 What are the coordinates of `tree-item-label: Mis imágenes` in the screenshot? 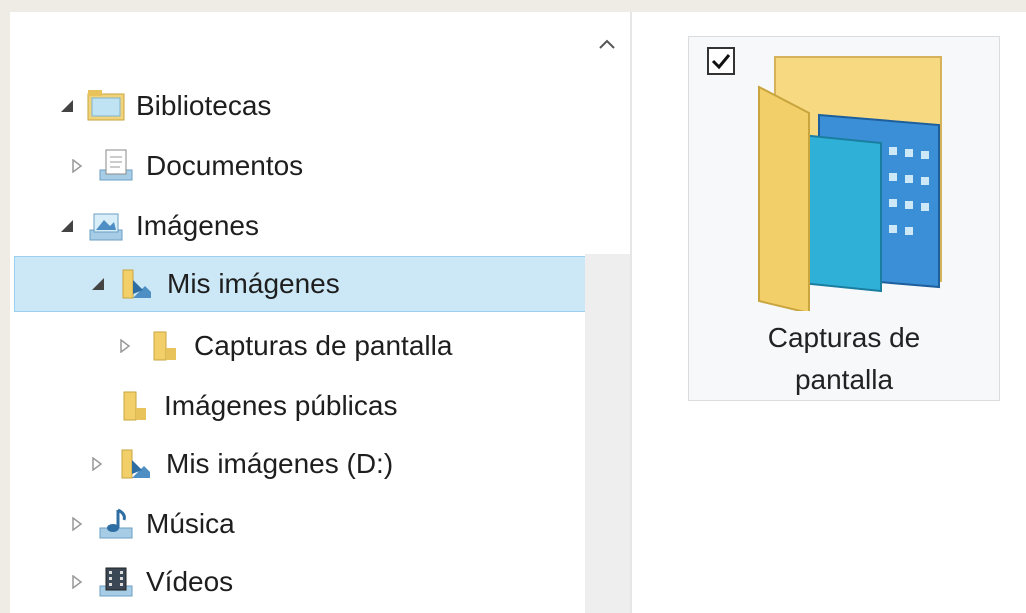 It's located at (253, 283).